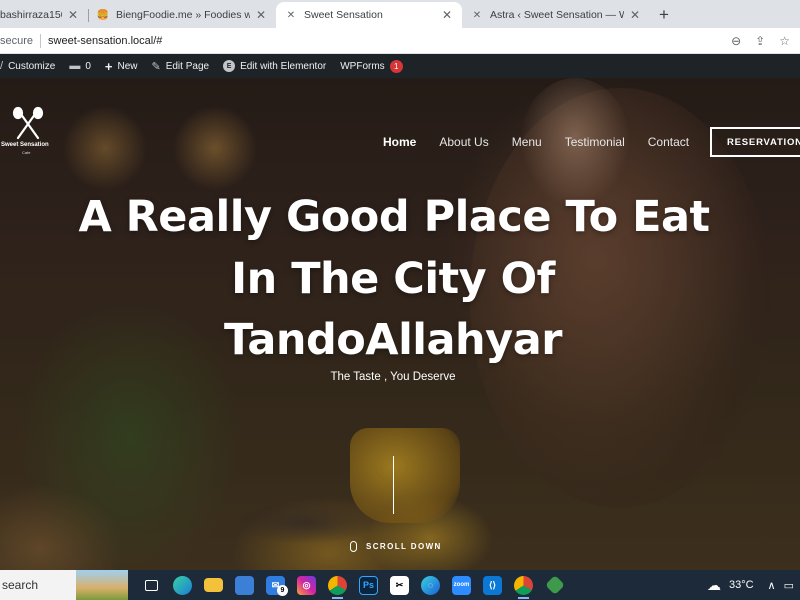 This screenshot has width=800, height=600. What do you see at coordinates (229, 66) in the screenshot?
I see `elementor-icon: E` at bounding box center [229, 66].